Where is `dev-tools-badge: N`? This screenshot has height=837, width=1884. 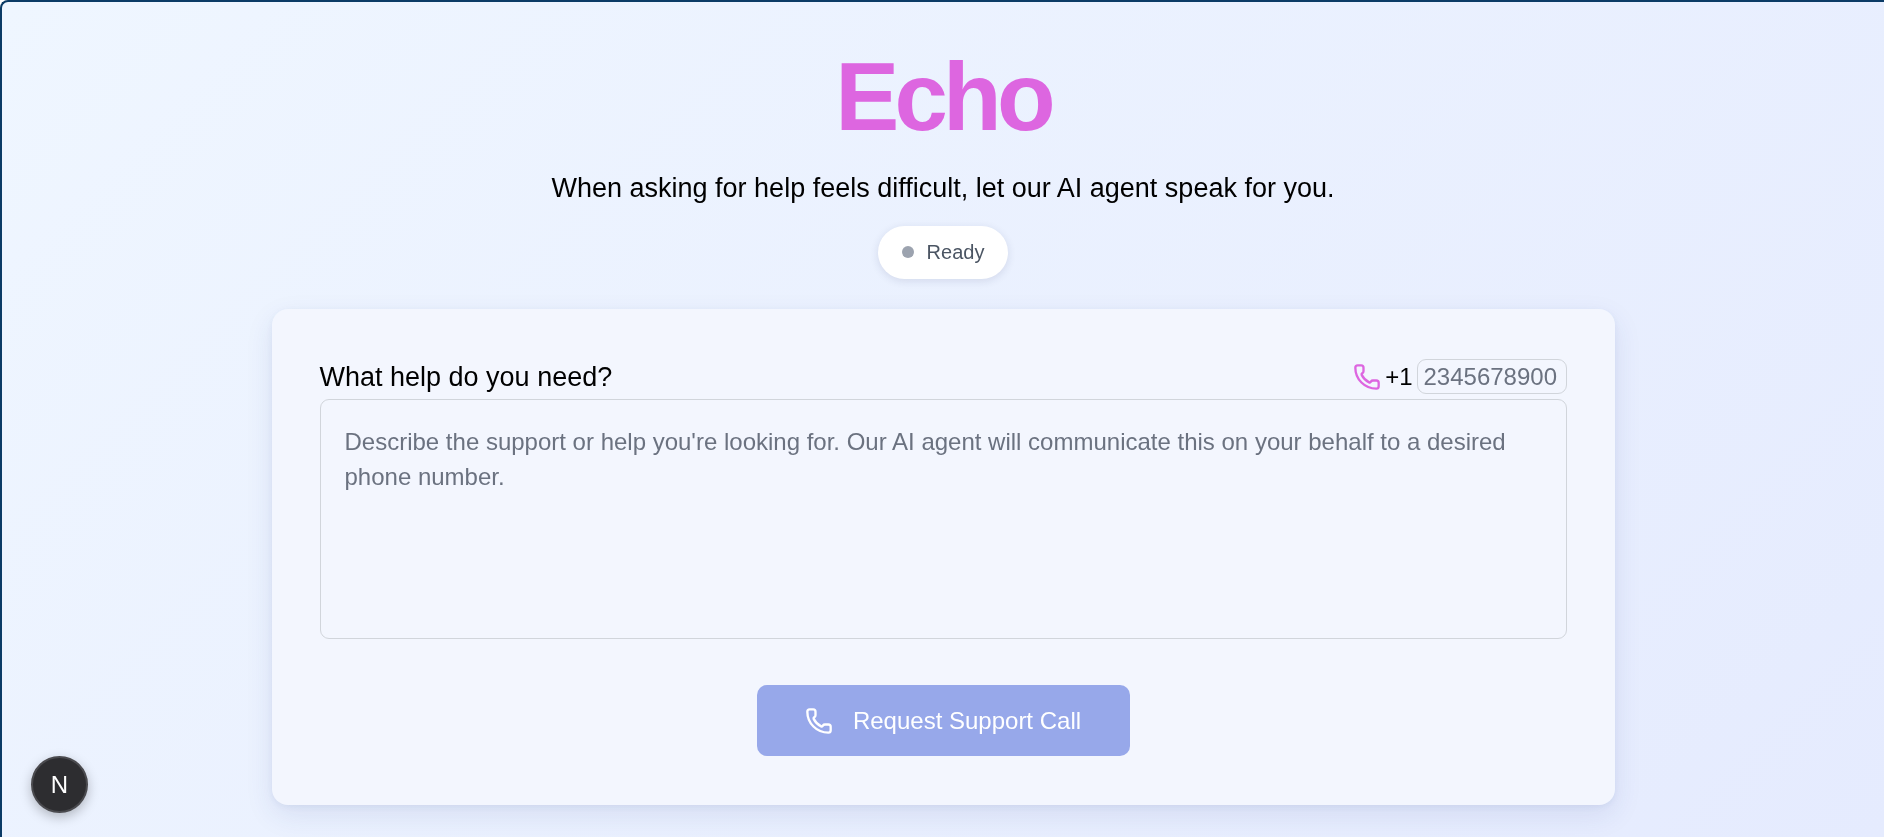
dev-tools-badge: N is located at coordinates (59, 784).